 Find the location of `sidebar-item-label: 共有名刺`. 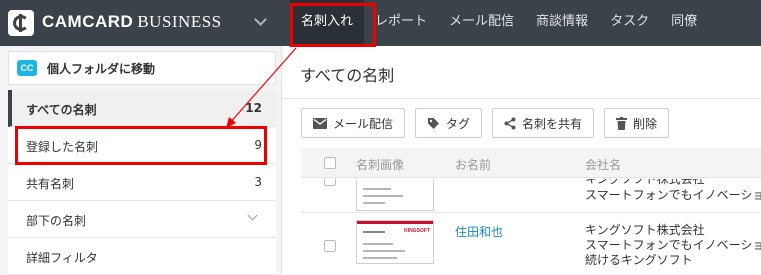

sidebar-item-label: 共有名刺 is located at coordinates (50, 184).